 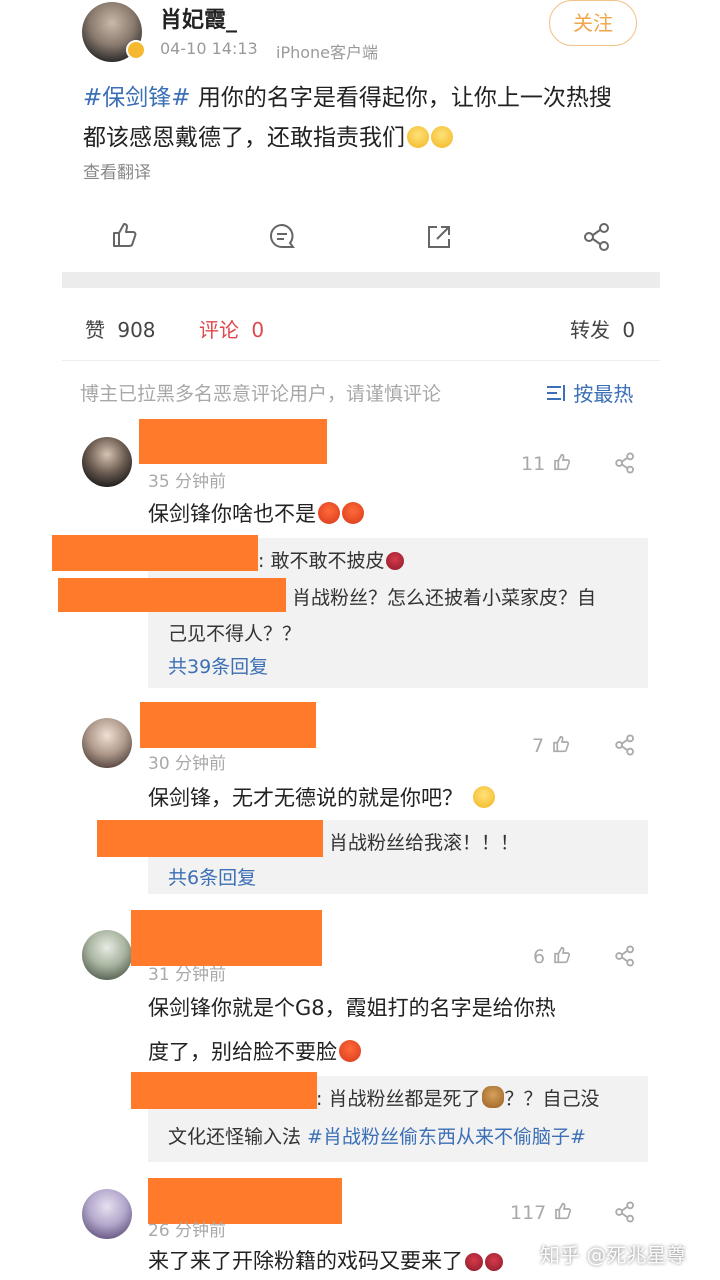 I want to click on stat-likes-label: 赞, so click(x=95, y=330).